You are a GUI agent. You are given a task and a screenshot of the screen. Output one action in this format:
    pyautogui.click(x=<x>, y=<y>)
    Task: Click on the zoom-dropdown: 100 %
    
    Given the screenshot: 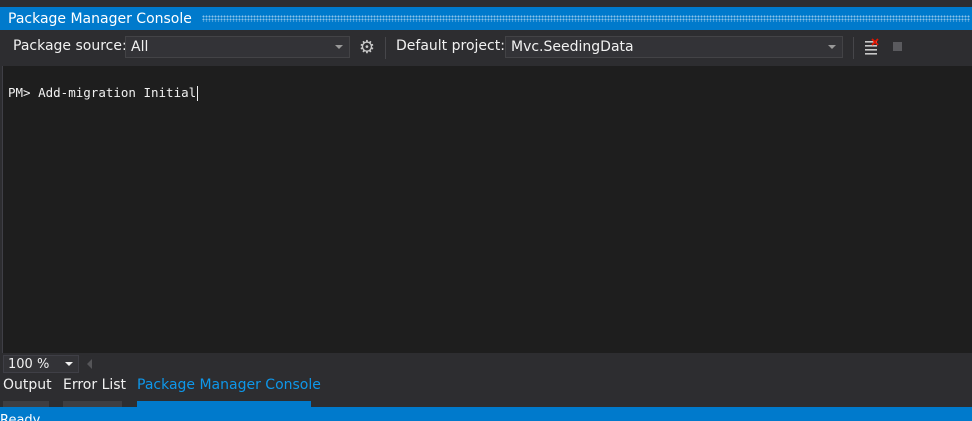 What is the action you would take?
    pyautogui.click(x=41, y=364)
    